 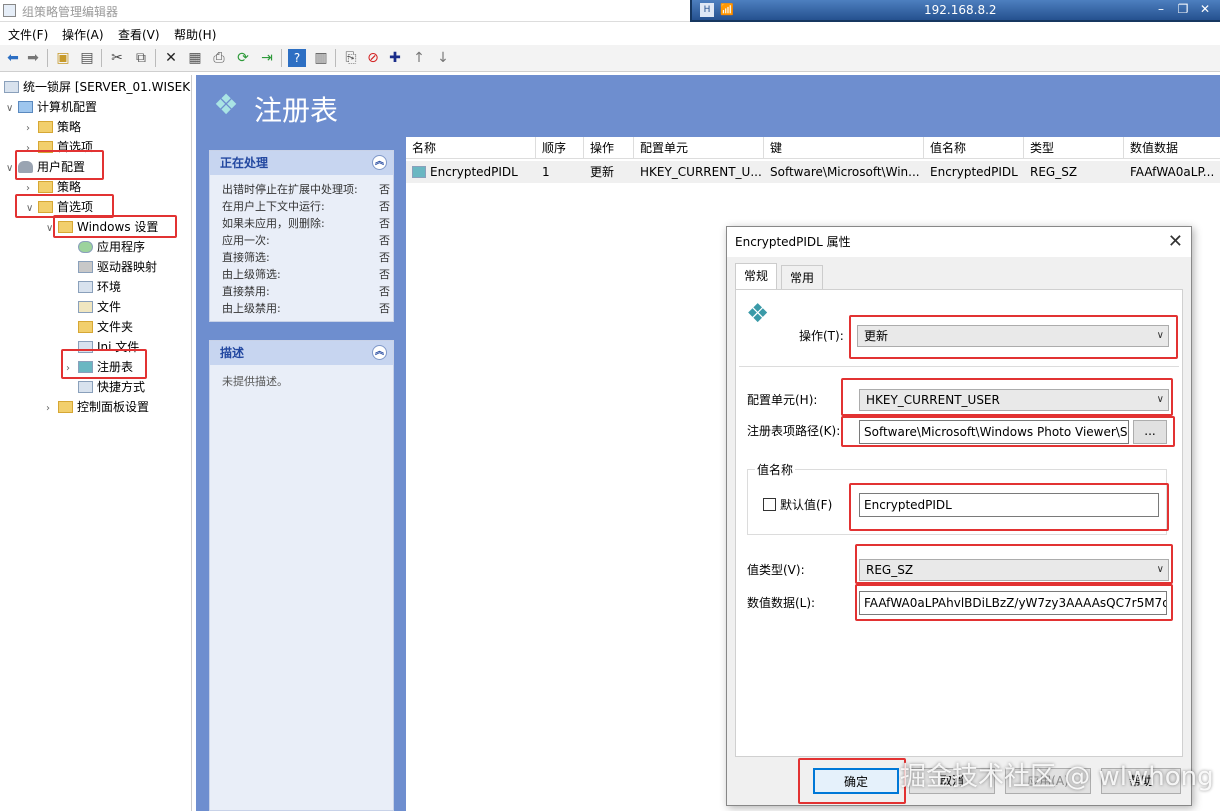 What do you see at coordinates (301, 353) in the screenshot?
I see `description-header: 描述 ︽` at bounding box center [301, 353].